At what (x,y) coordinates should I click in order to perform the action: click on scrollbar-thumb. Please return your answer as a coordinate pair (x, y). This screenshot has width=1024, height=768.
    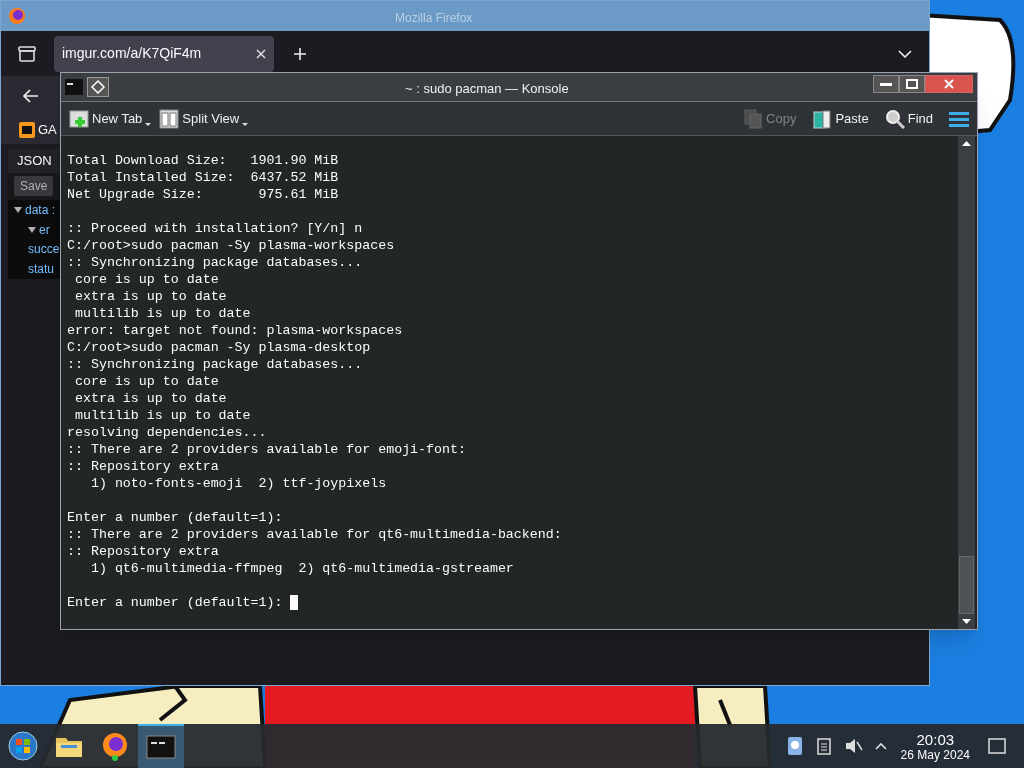
    Looking at the image, I should click on (966, 585).